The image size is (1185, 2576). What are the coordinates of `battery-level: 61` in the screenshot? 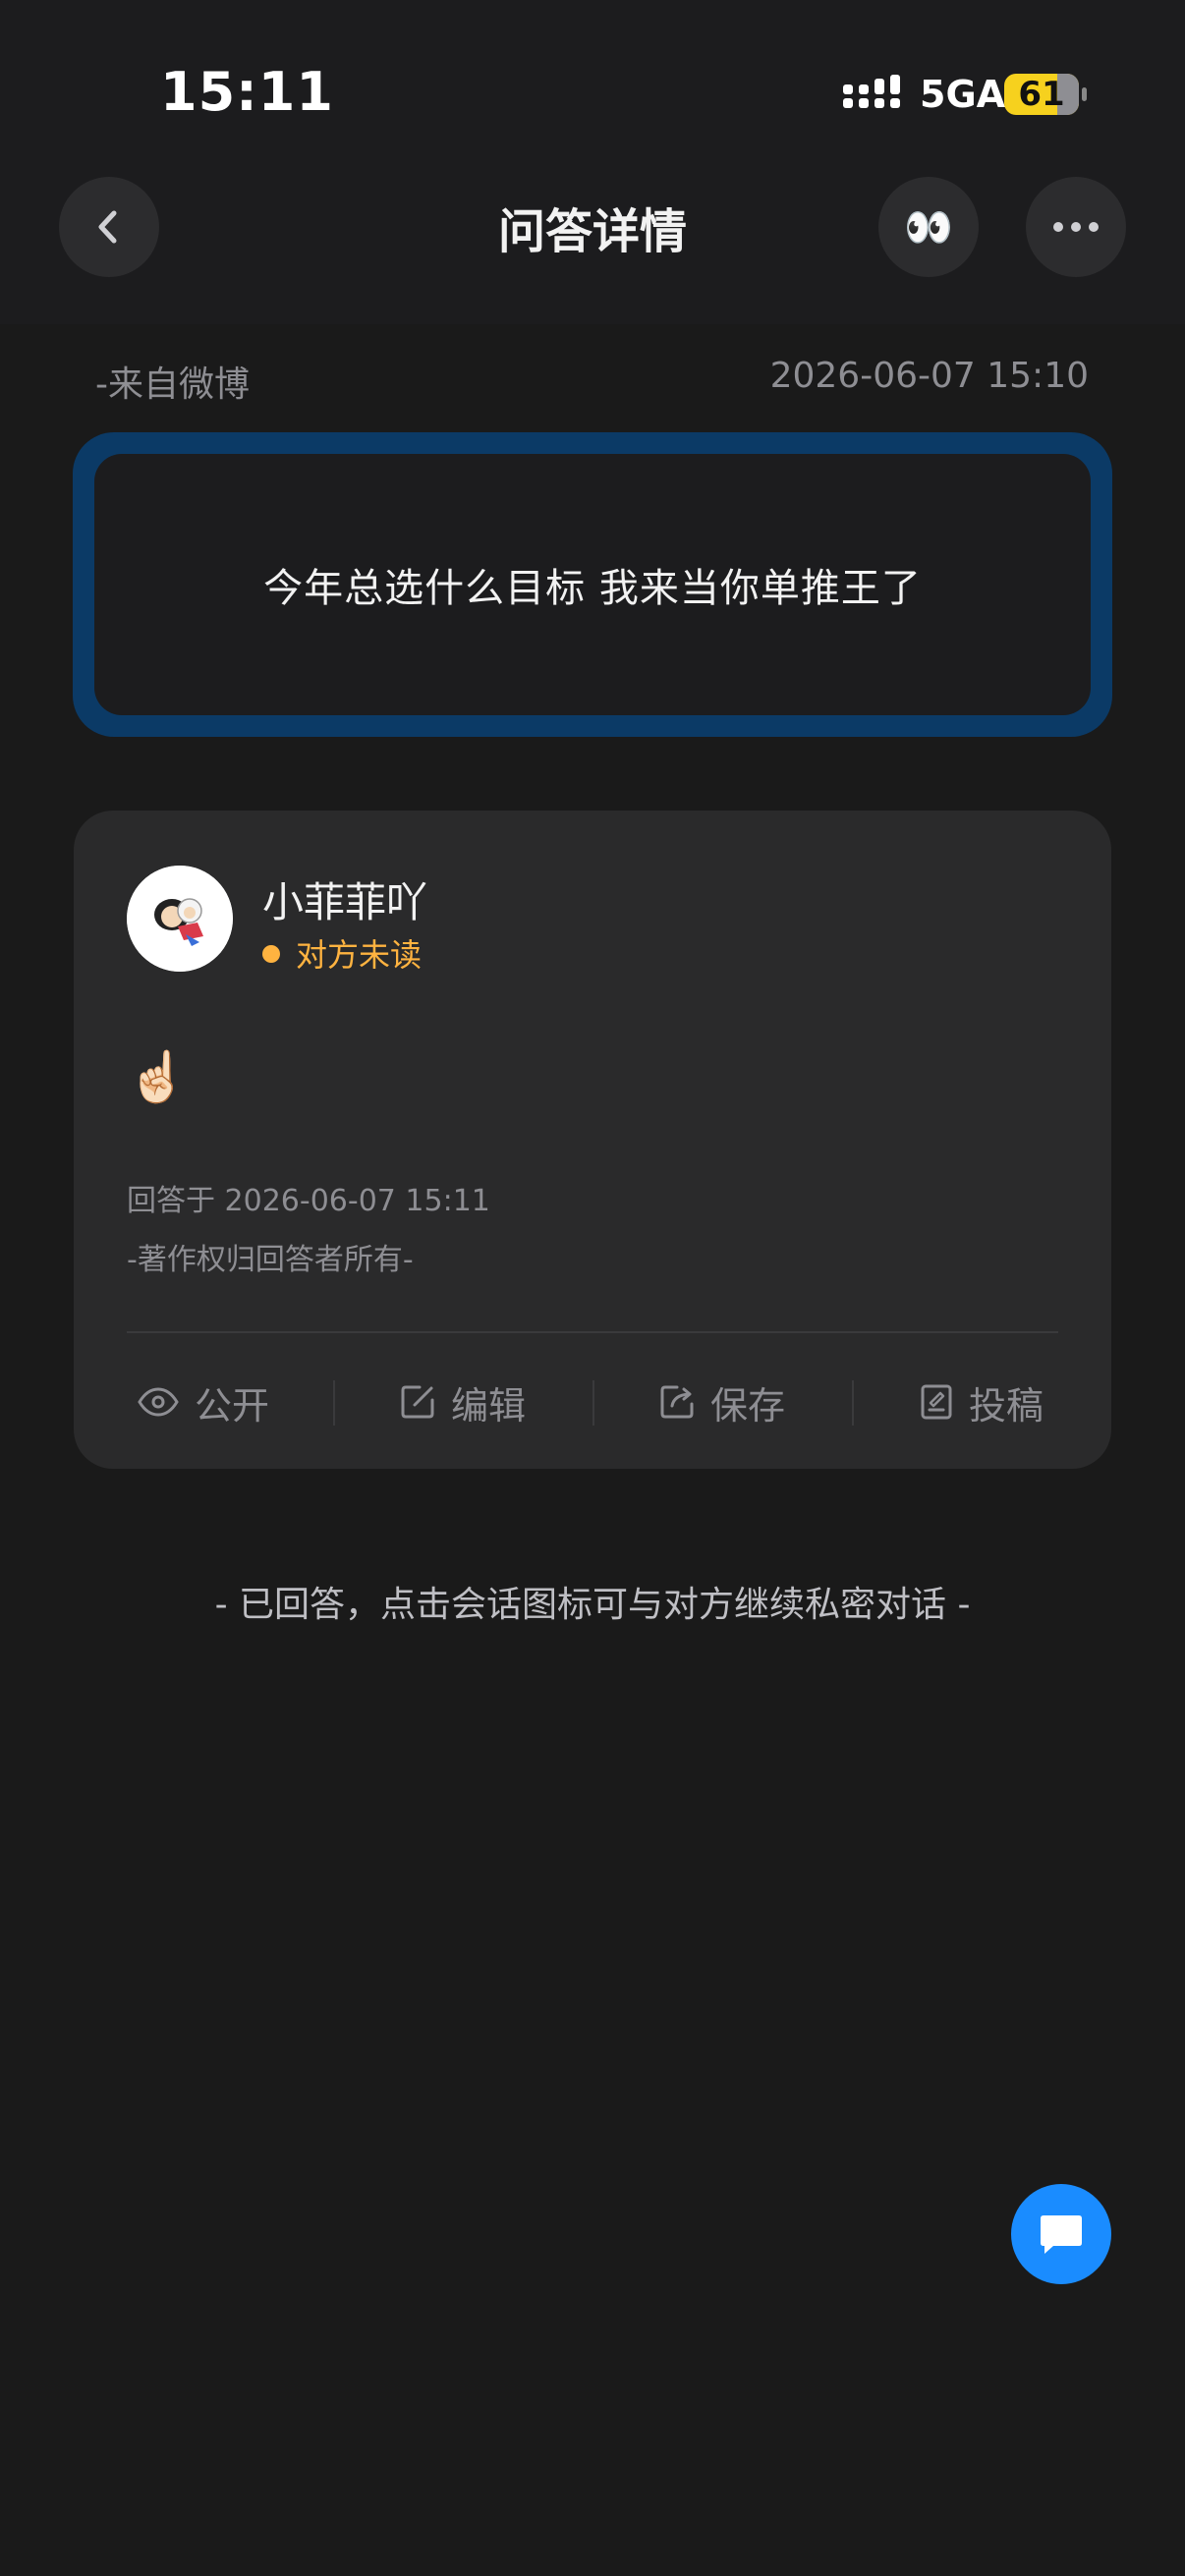 It's located at (1041, 94).